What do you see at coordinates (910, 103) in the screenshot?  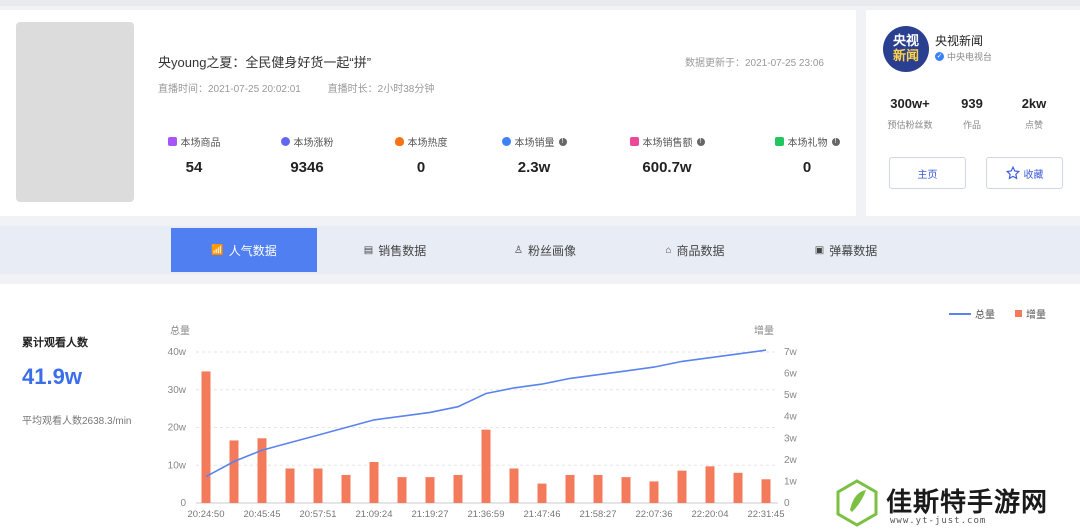 I see `author-stat-value: 300w+` at bounding box center [910, 103].